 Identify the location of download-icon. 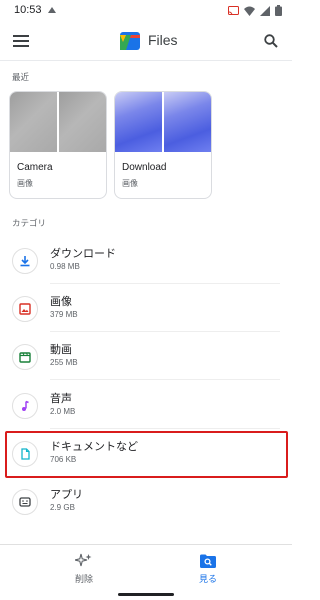
(25, 261).